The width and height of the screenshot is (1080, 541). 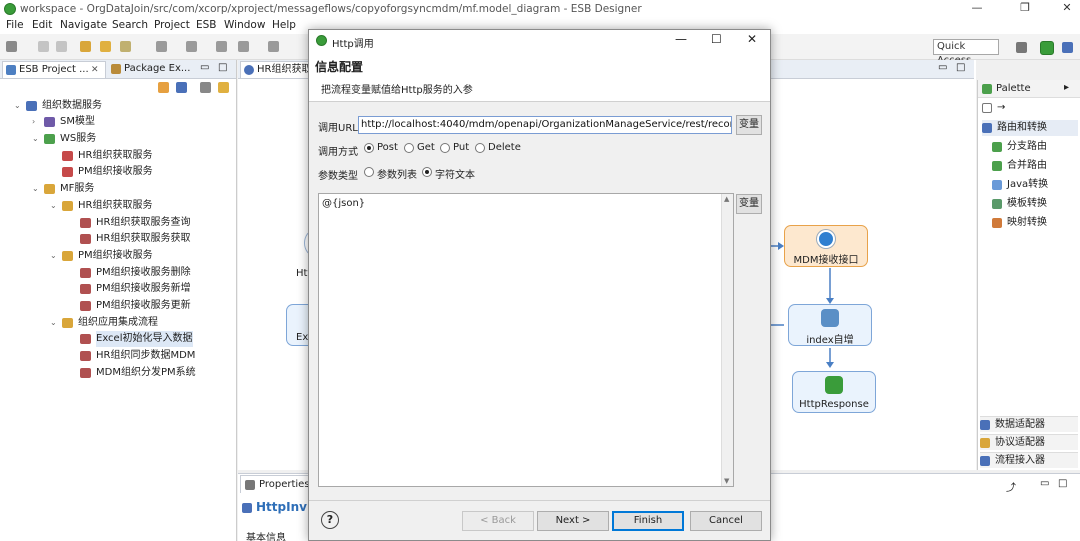 What do you see at coordinates (1029, 442) in the screenshot?
I see `palette-group-protocol: 协议适配器` at bounding box center [1029, 442].